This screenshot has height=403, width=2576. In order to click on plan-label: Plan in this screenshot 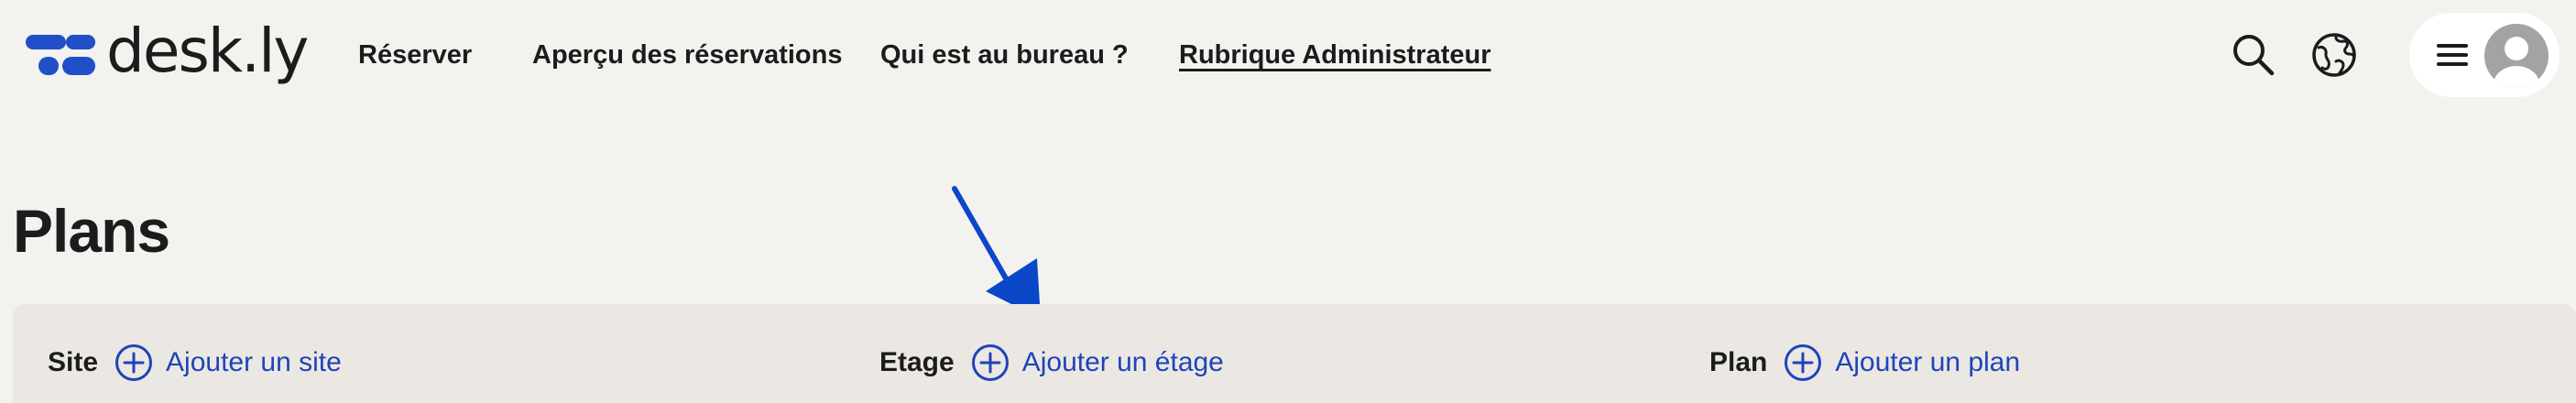, I will do `click(1739, 362)`.